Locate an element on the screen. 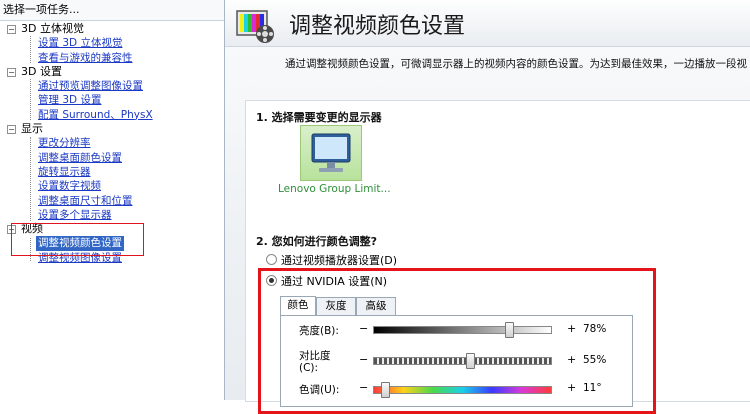 Image resolution: width=750 pixels, height=414 pixels. category-label: 3D 设置 is located at coordinates (41, 71).